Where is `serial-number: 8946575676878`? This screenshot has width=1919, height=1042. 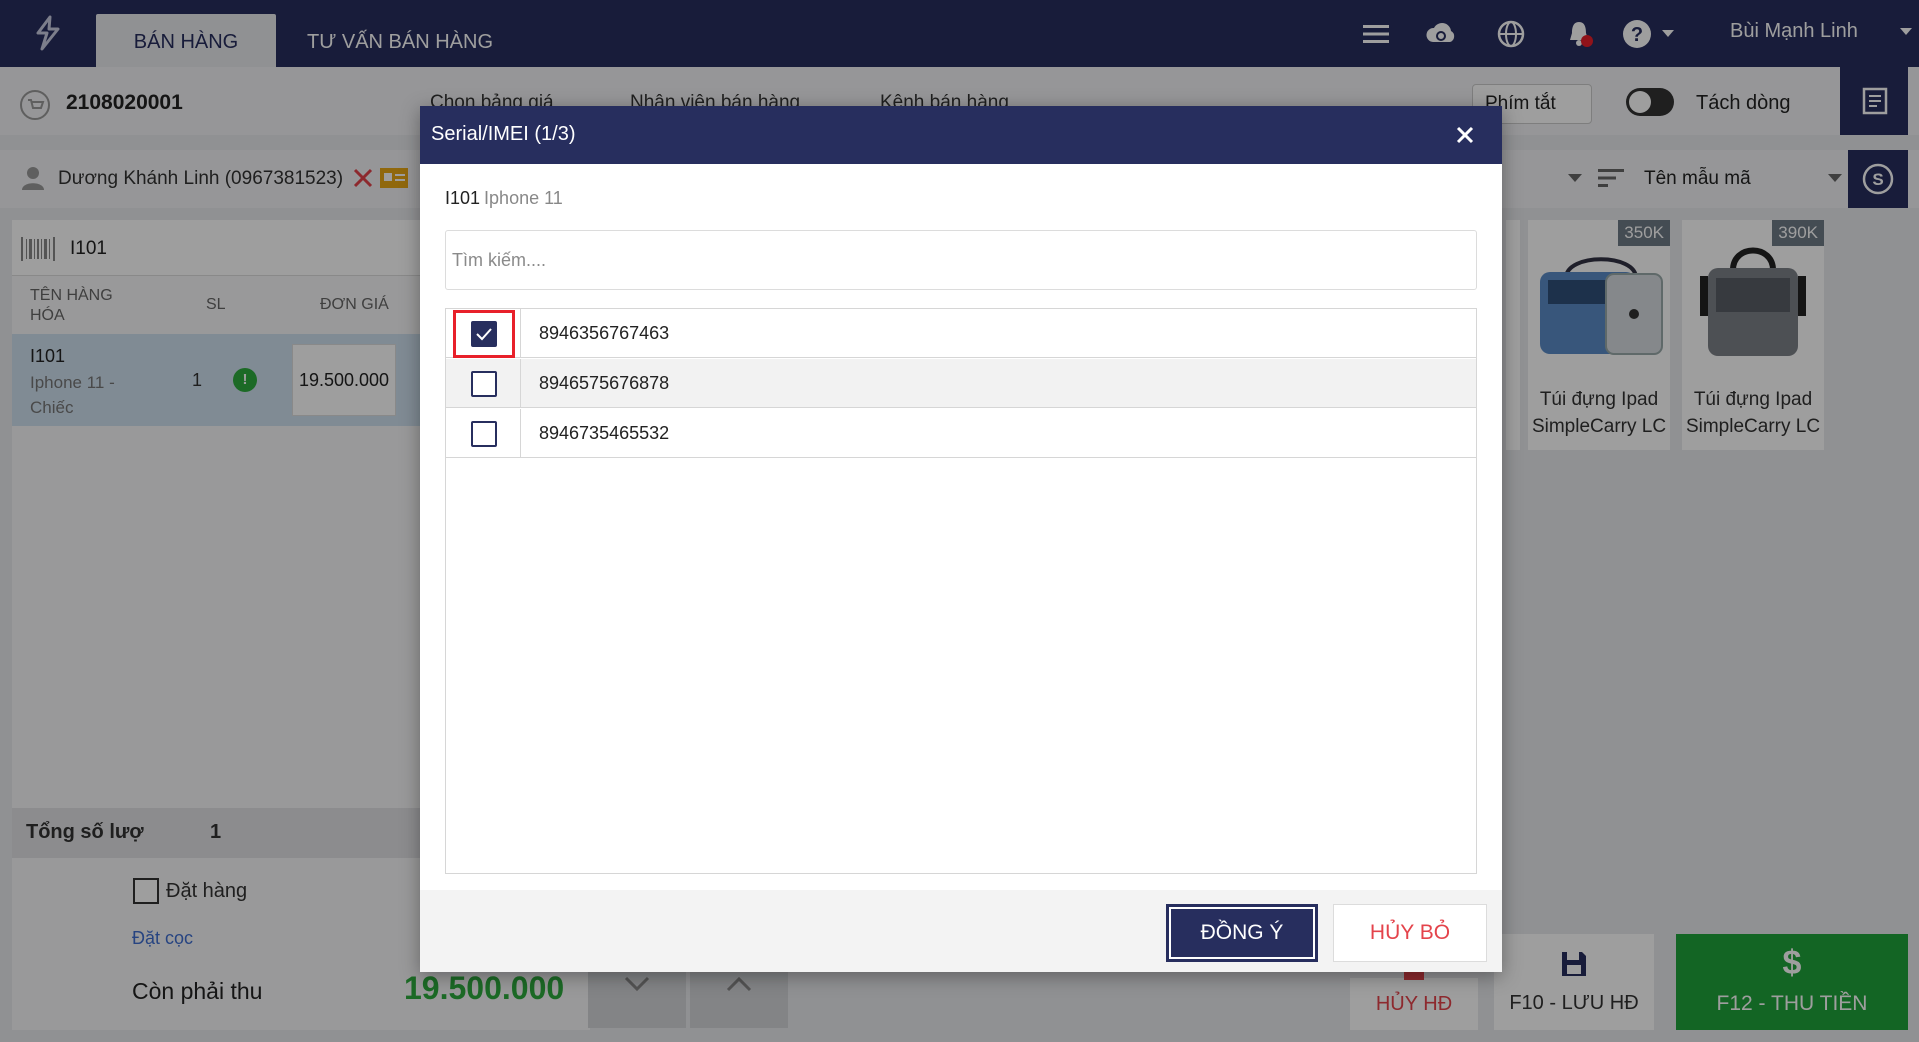
serial-number: 8946575676878 is located at coordinates (604, 383).